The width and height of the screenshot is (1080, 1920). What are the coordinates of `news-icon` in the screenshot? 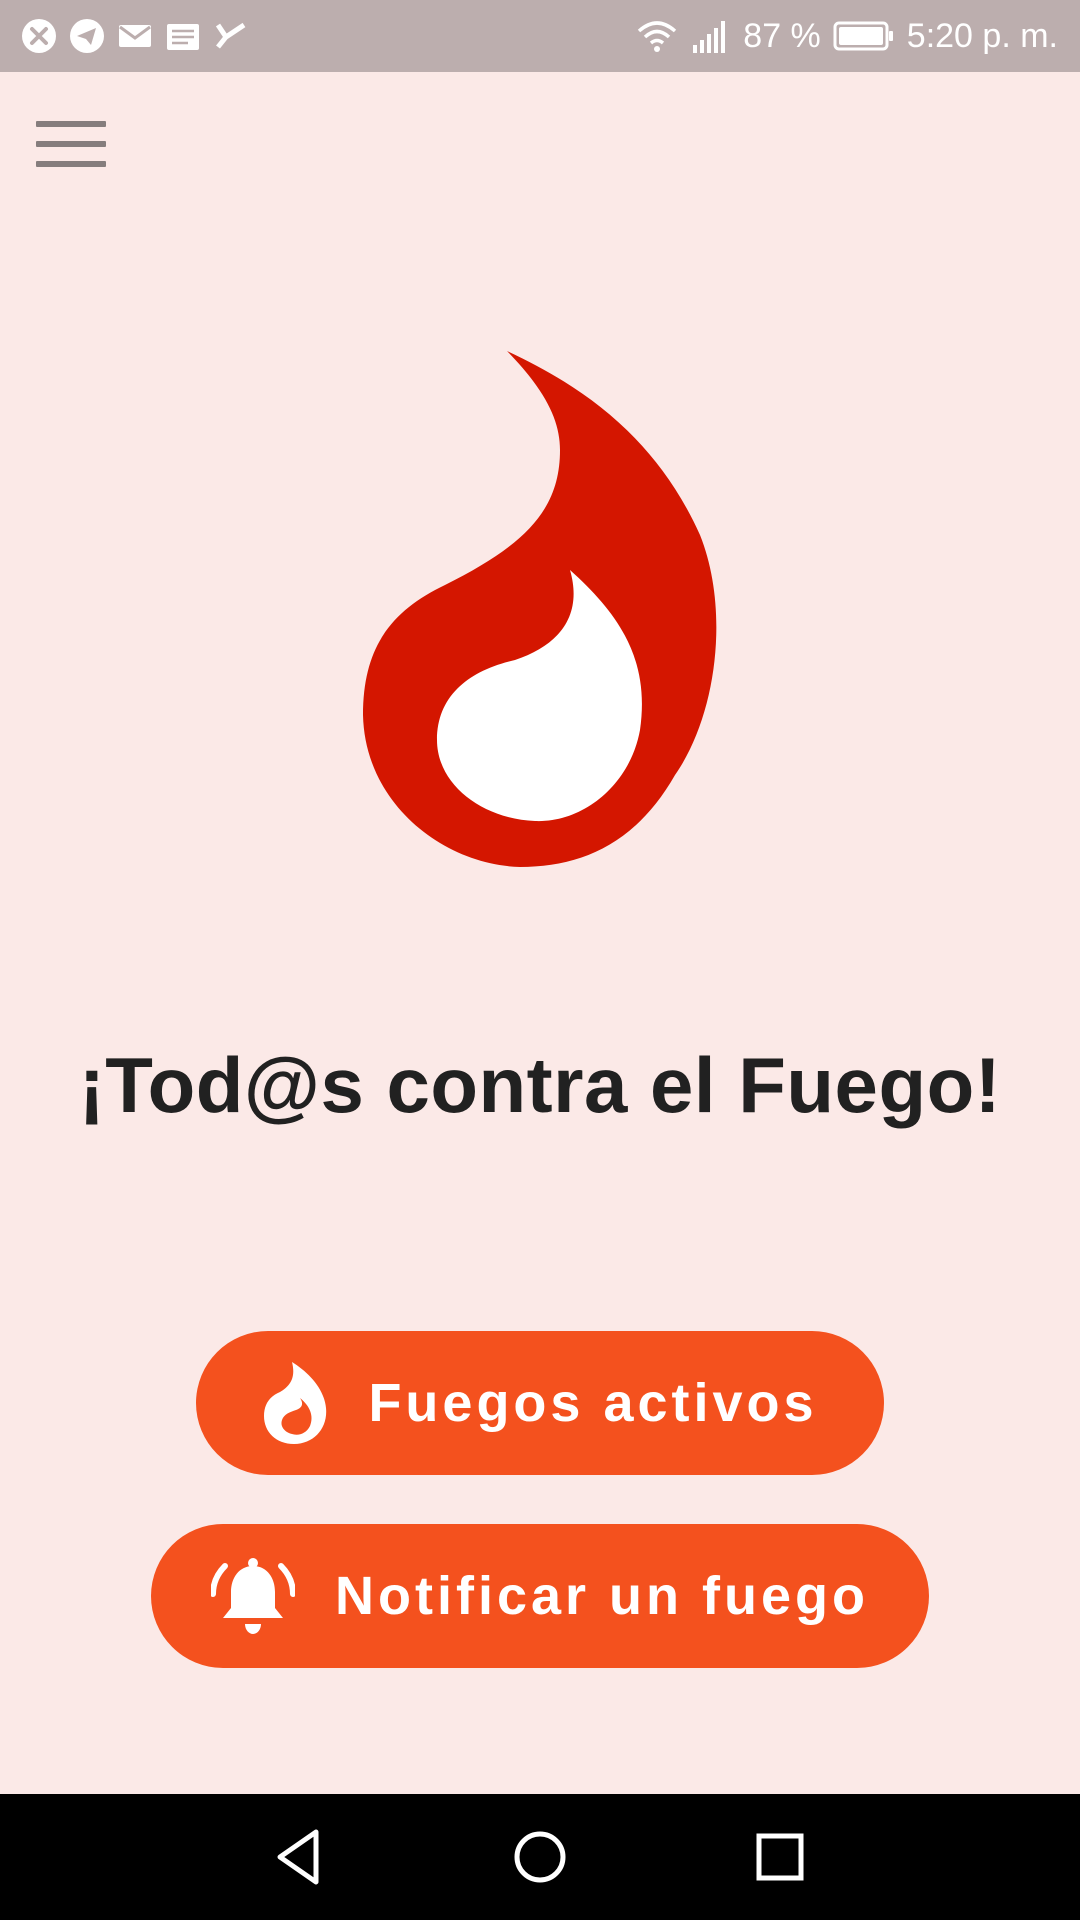 It's located at (183, 37).